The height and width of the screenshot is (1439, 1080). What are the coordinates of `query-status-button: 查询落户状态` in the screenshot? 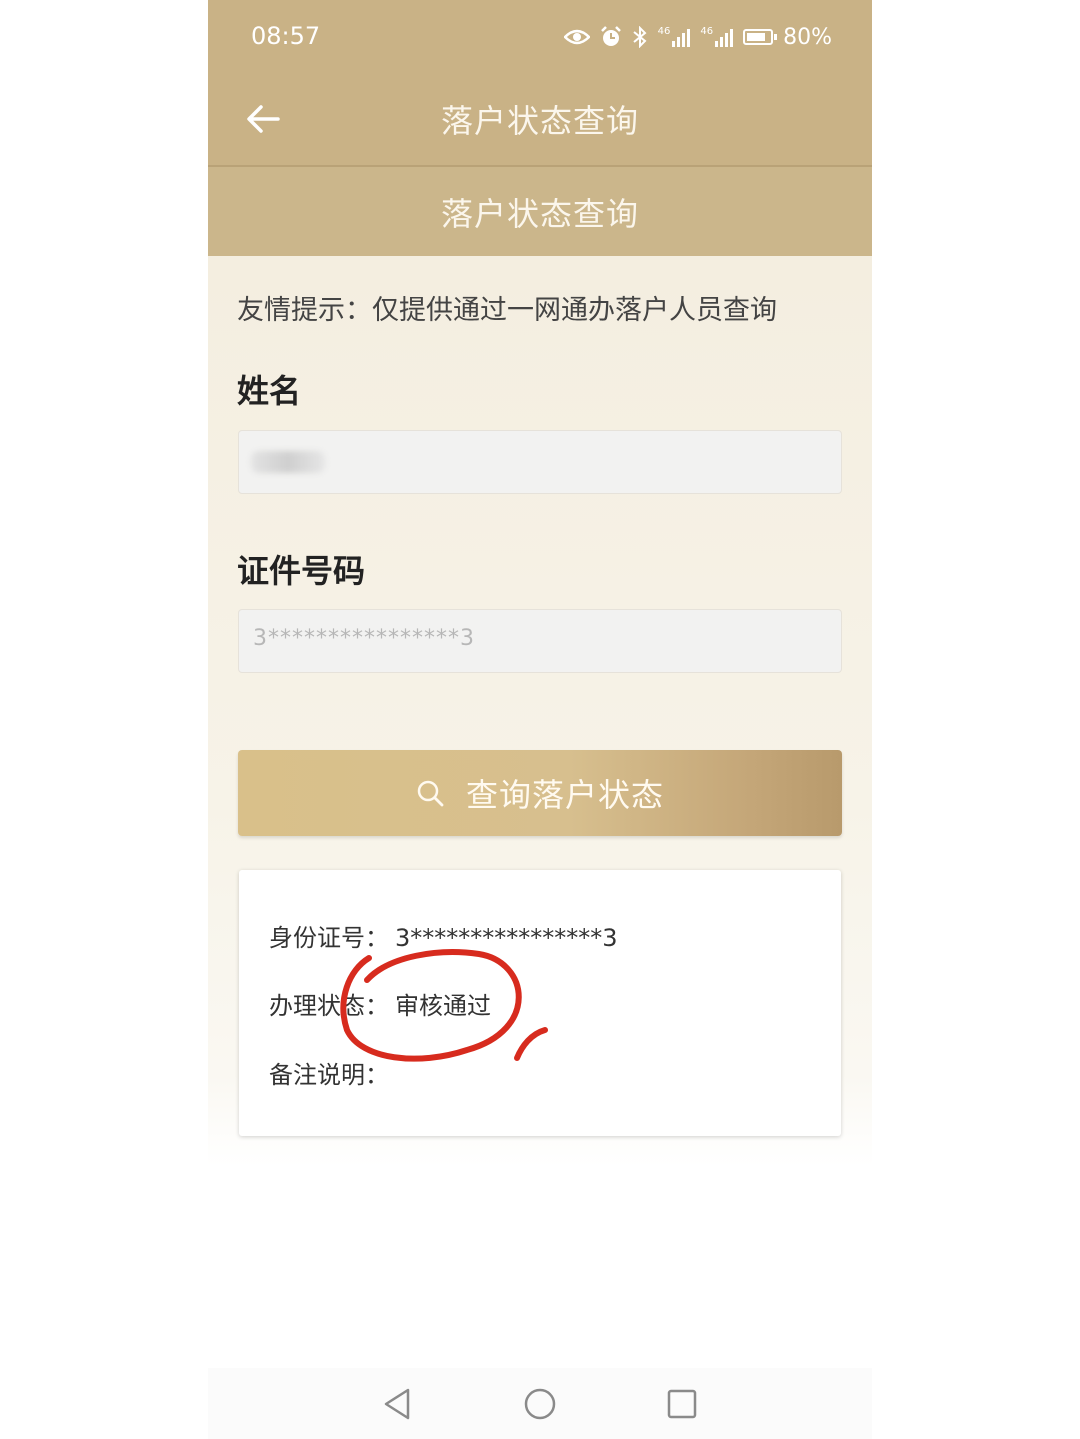 It's located at (540, 793).